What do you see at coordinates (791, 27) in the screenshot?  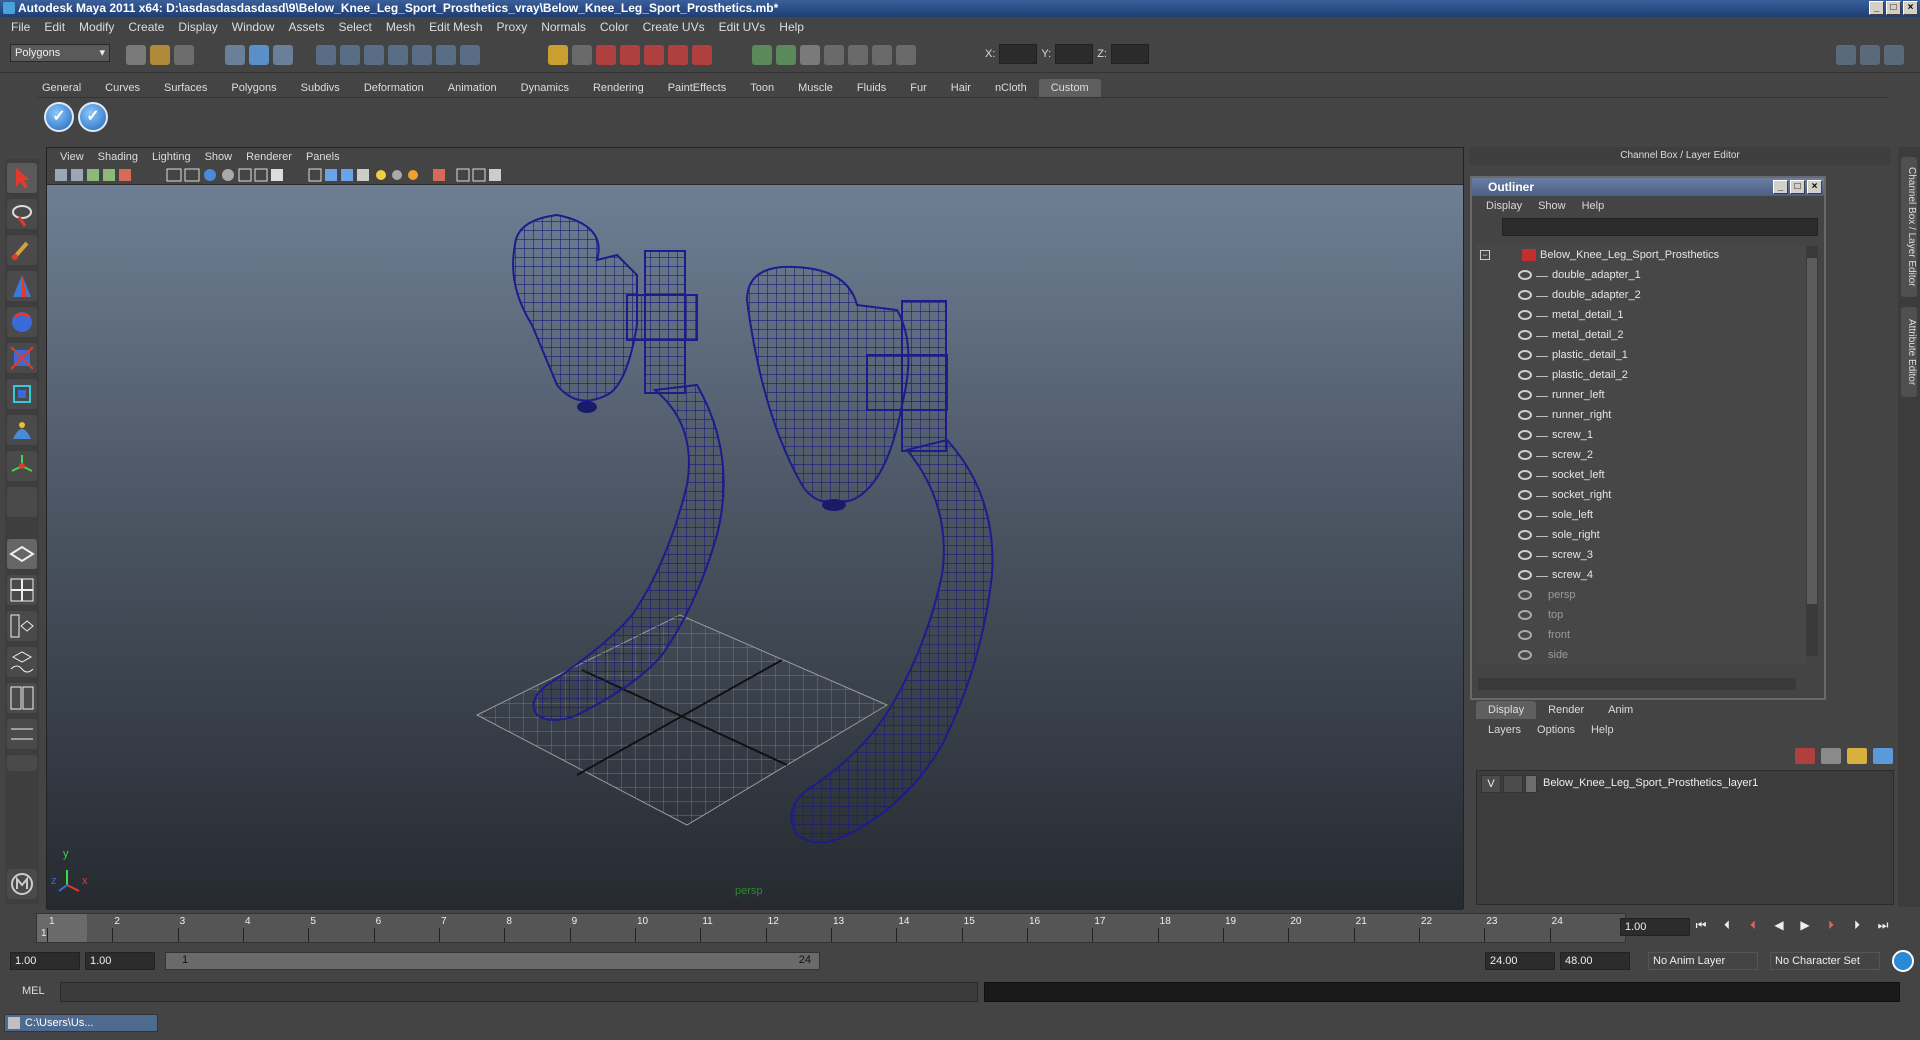 I see `menu-help: Help` at bounding box center [791, 27].